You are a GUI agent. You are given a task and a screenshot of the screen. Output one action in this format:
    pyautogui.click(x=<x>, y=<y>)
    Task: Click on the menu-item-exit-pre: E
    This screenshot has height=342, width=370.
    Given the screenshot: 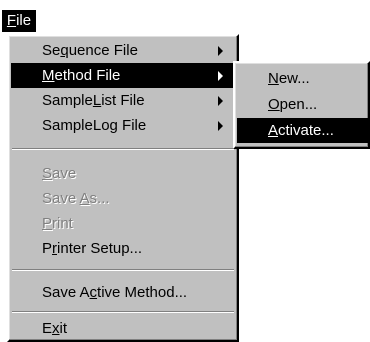 What is the action you would take?
    pyautogui.click(x=47, y=328)
    